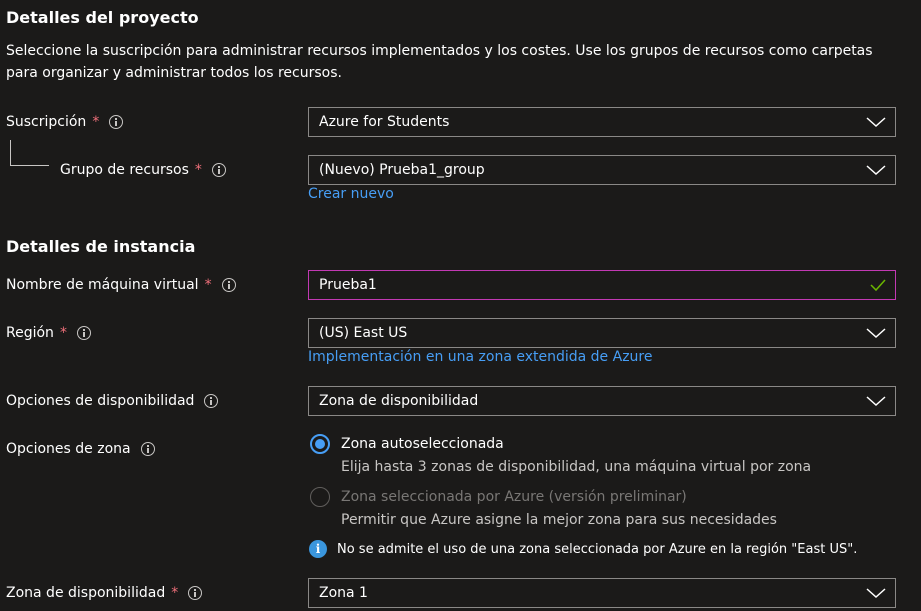 The width and height of the screenshot is (921, 611). What do you see at coordinates (124, 170) in the screenshot?
I see `resource-group-label-text: Grupo de recursos` at bounding box center [124, 170].